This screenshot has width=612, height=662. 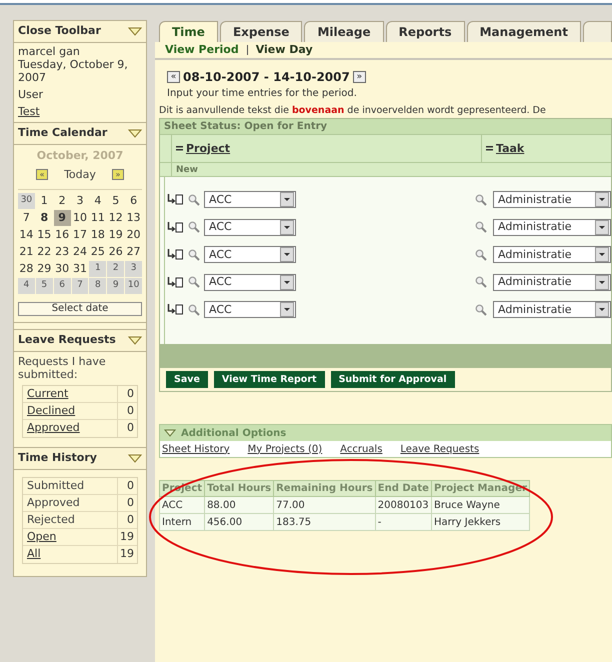 I want to click on column-header-link: Taak, so click(x=510, y=148).